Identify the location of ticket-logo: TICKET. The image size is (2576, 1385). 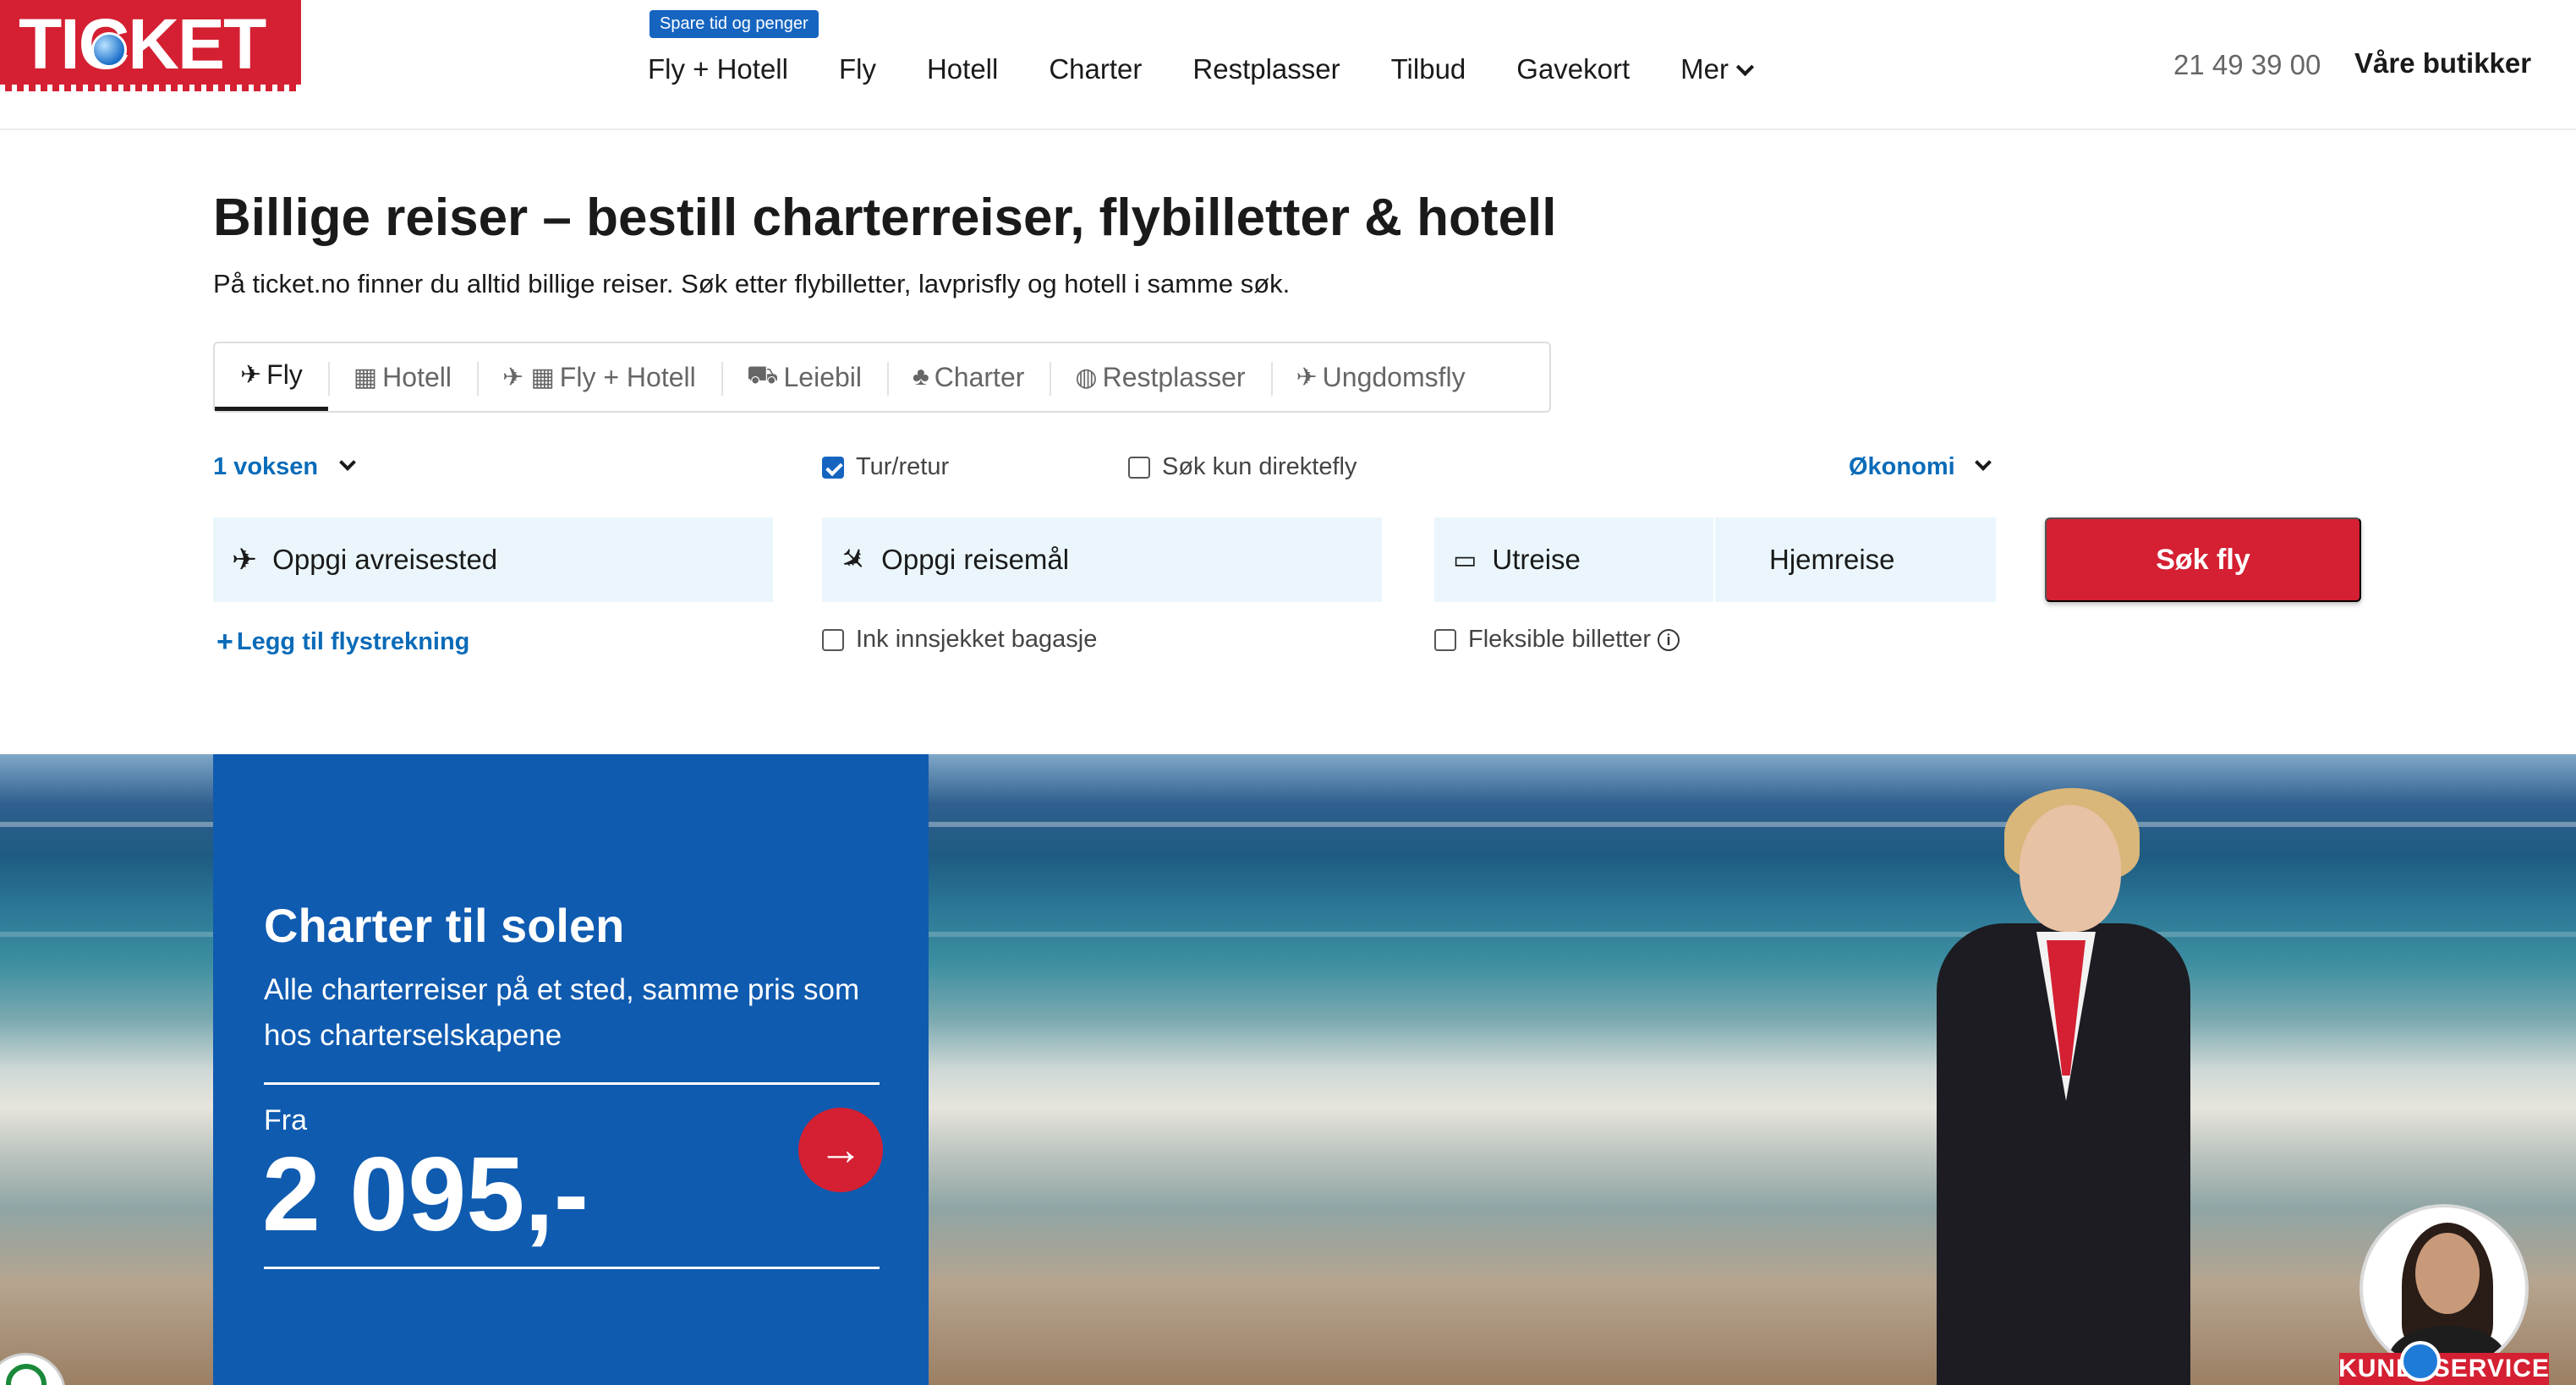
(150, 45).